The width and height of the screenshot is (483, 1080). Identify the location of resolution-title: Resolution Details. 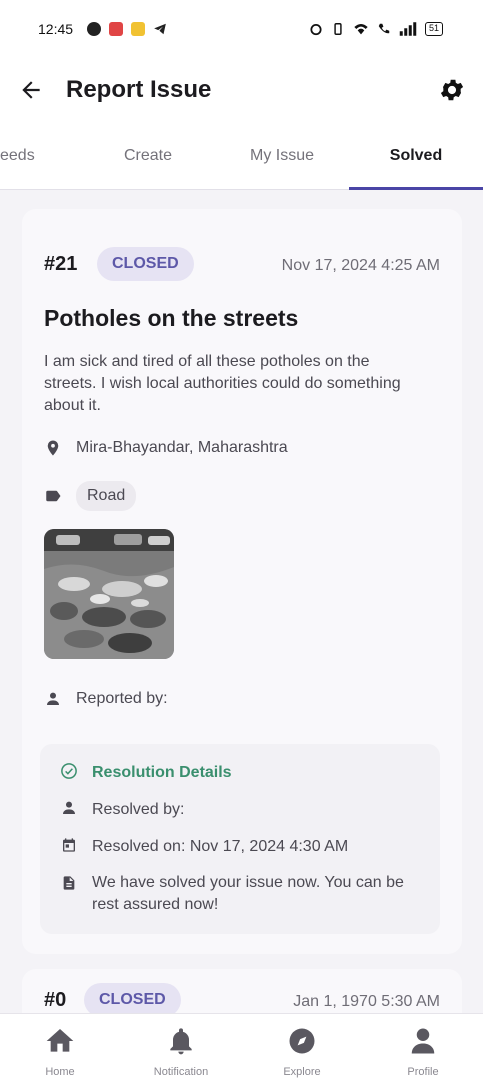
(162, 772).